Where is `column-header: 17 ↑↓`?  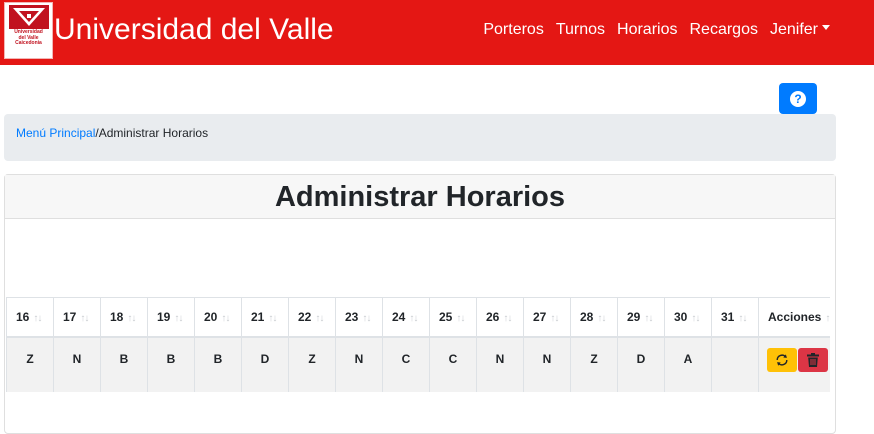
column-header: 17 ↑↓ is located at coordinates (77, 317).